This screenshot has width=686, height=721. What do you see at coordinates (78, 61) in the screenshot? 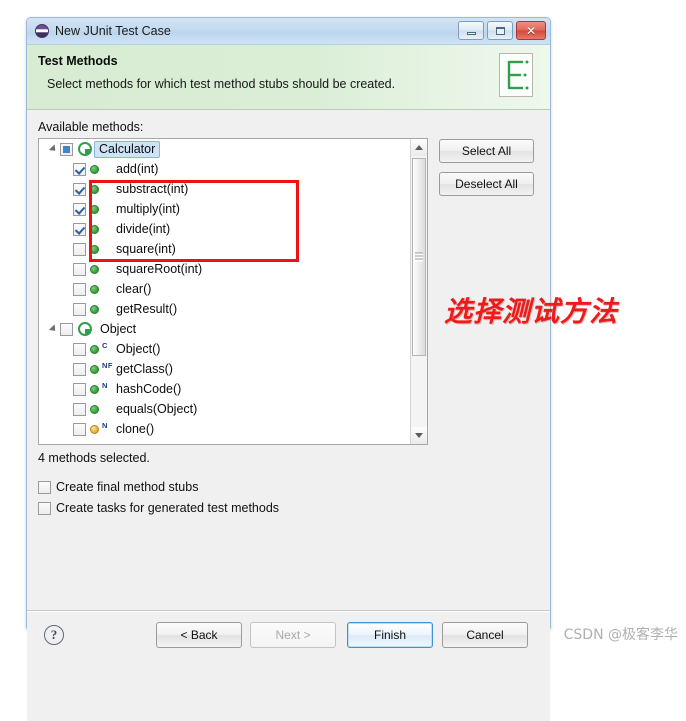
I see `page-title: Test Methods` at bounding box center [78, 61].